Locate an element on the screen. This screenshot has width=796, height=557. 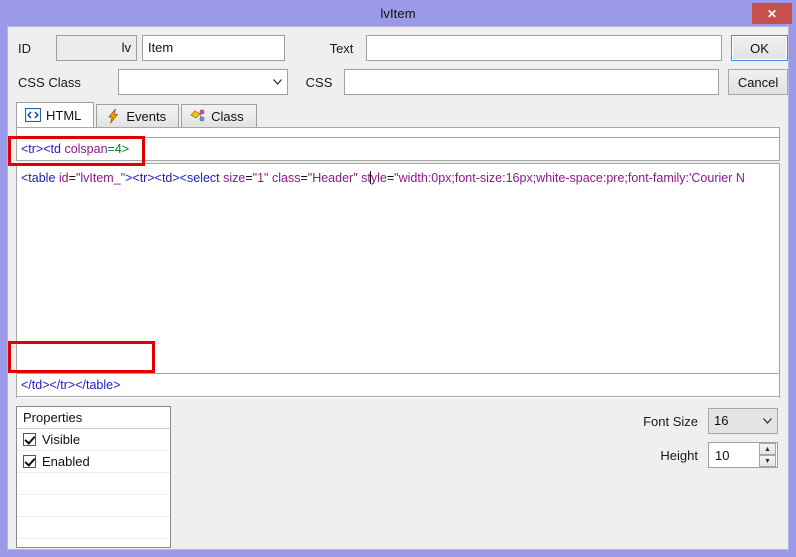
form-row-id: ID lv Item Text OK is located at coordinates (398, 48).